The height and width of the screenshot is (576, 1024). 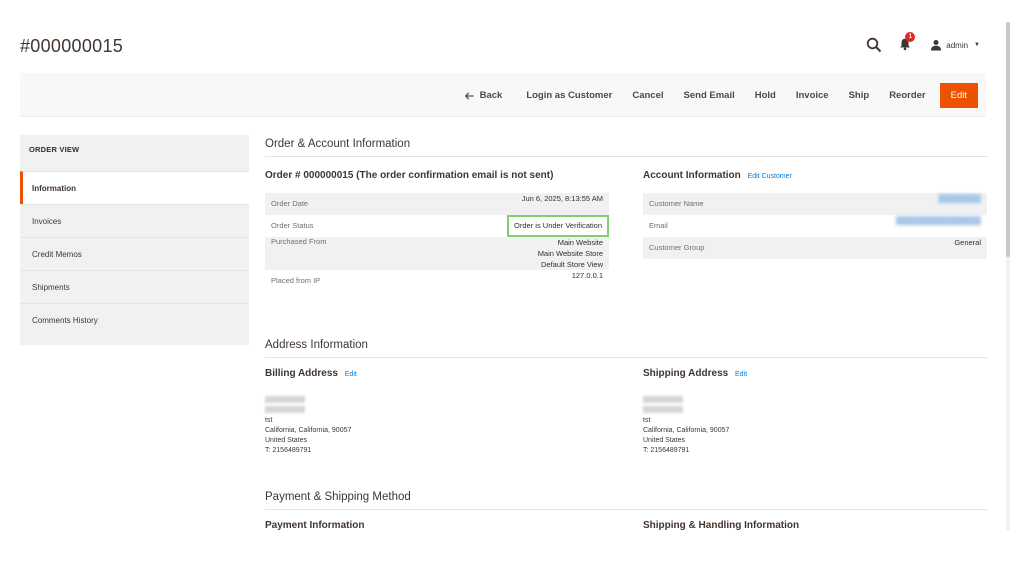 I want to click on send-email-button: Send Email, so click(x=709, y=95).